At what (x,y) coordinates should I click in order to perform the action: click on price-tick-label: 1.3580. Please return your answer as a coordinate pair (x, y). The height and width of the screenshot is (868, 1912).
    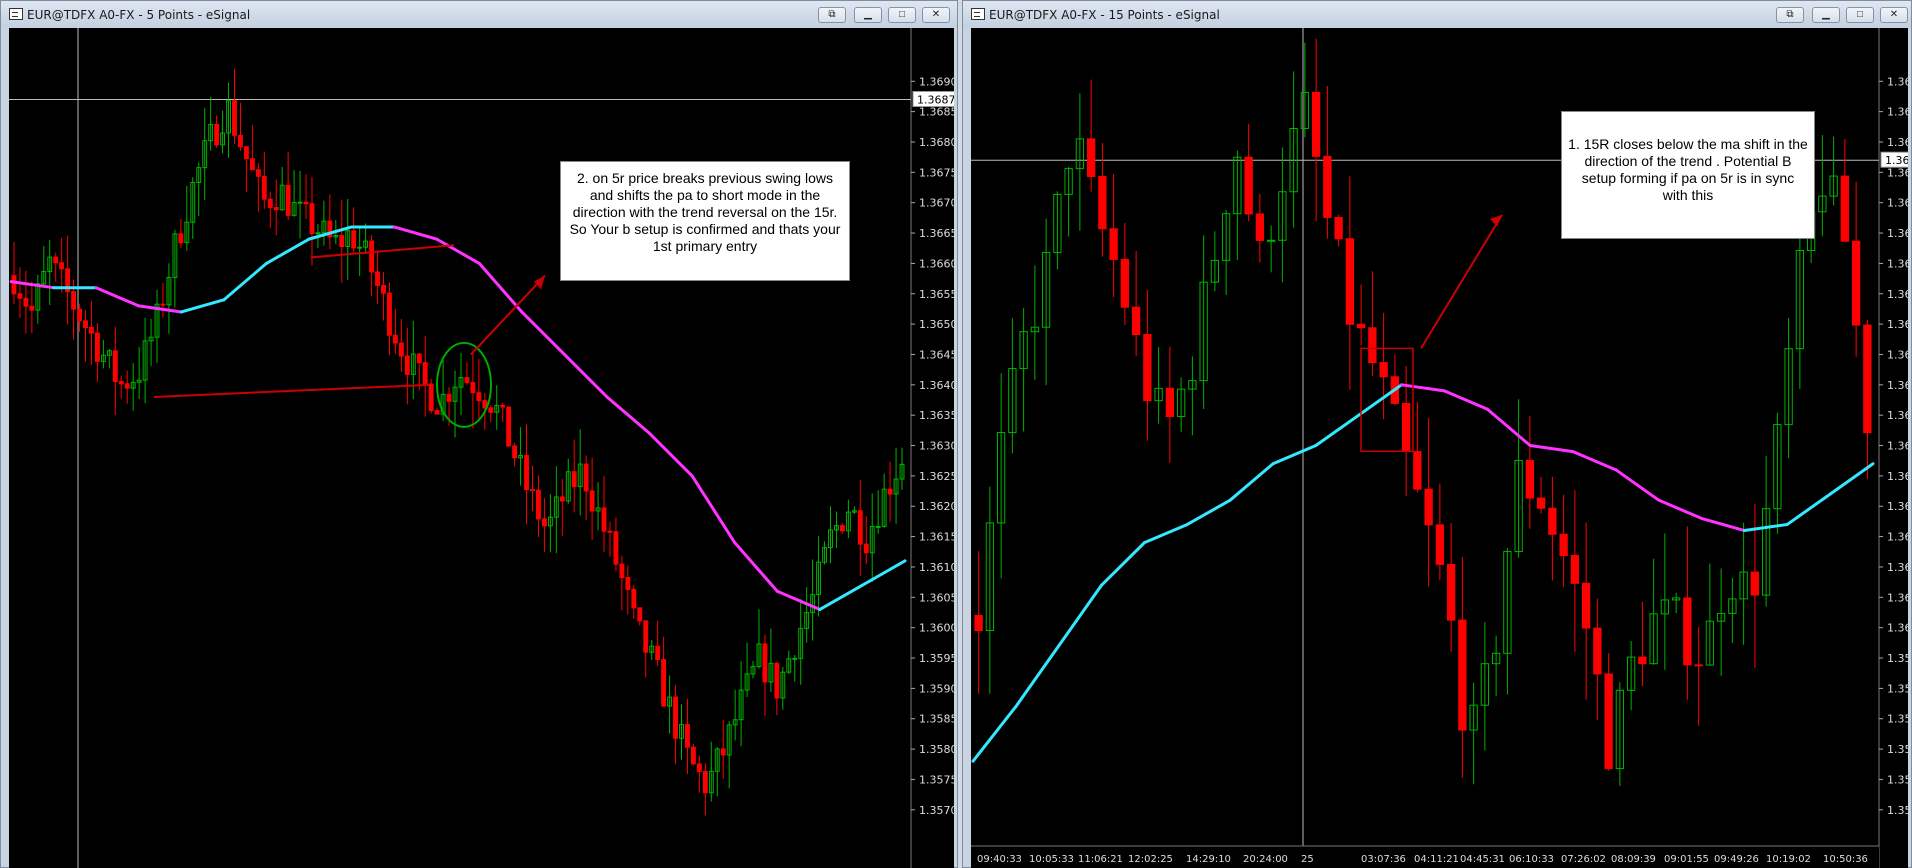
    Looking at the image, I should click on (1897, 749).